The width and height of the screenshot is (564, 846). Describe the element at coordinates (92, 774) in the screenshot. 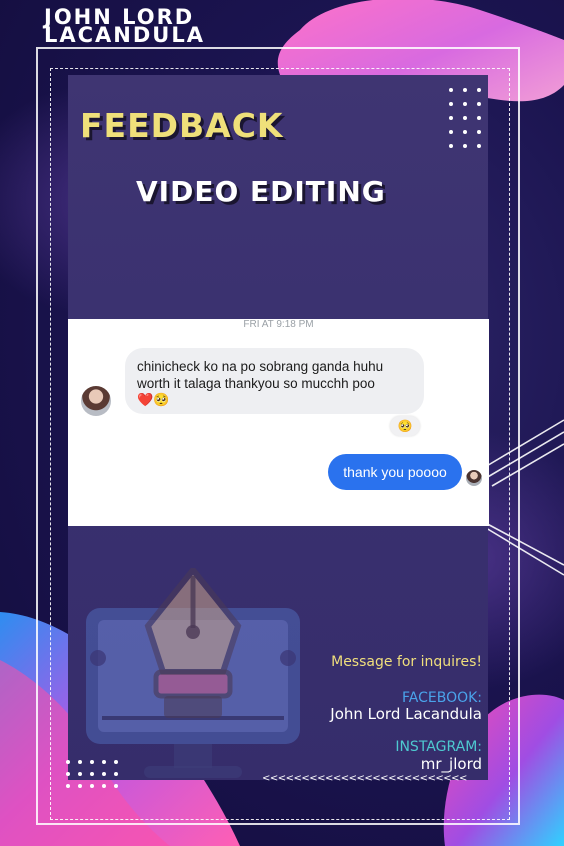

I see `dot-grid-bottom-left` at that location.